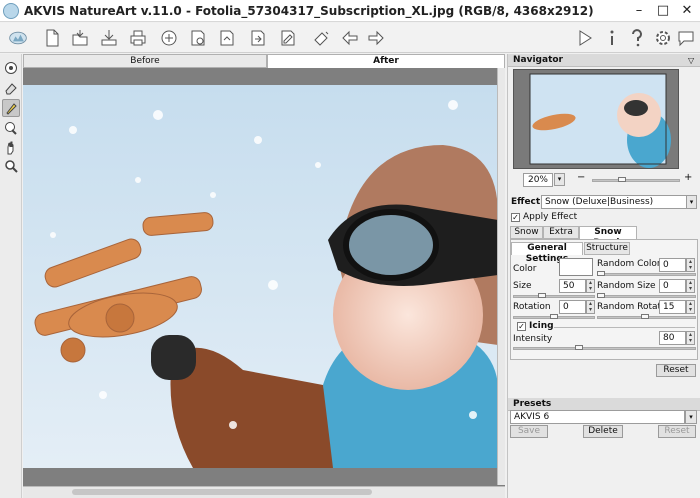  I want to click on reset-preset-button: Reset, so click(677, 431).